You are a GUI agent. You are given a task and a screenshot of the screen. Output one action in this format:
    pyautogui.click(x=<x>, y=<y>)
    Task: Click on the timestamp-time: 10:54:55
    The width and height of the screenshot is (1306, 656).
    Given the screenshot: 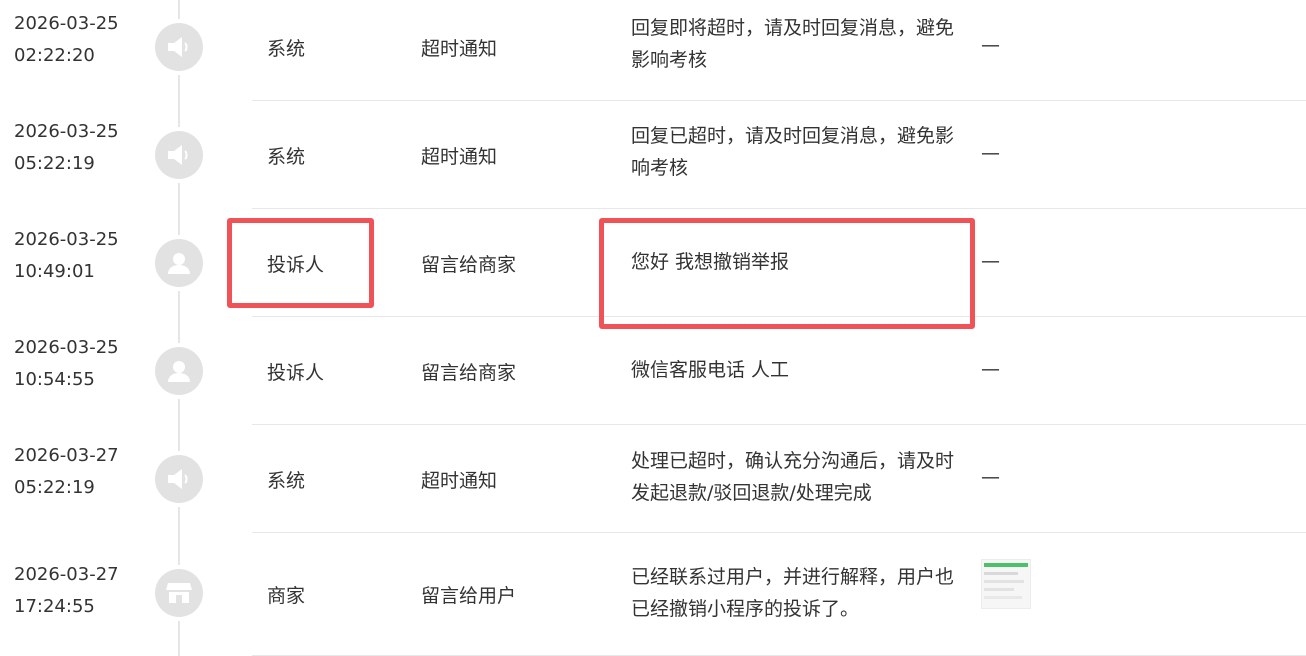 What is the action you would take?
    pyautogui.click(x=54, y=379)
    